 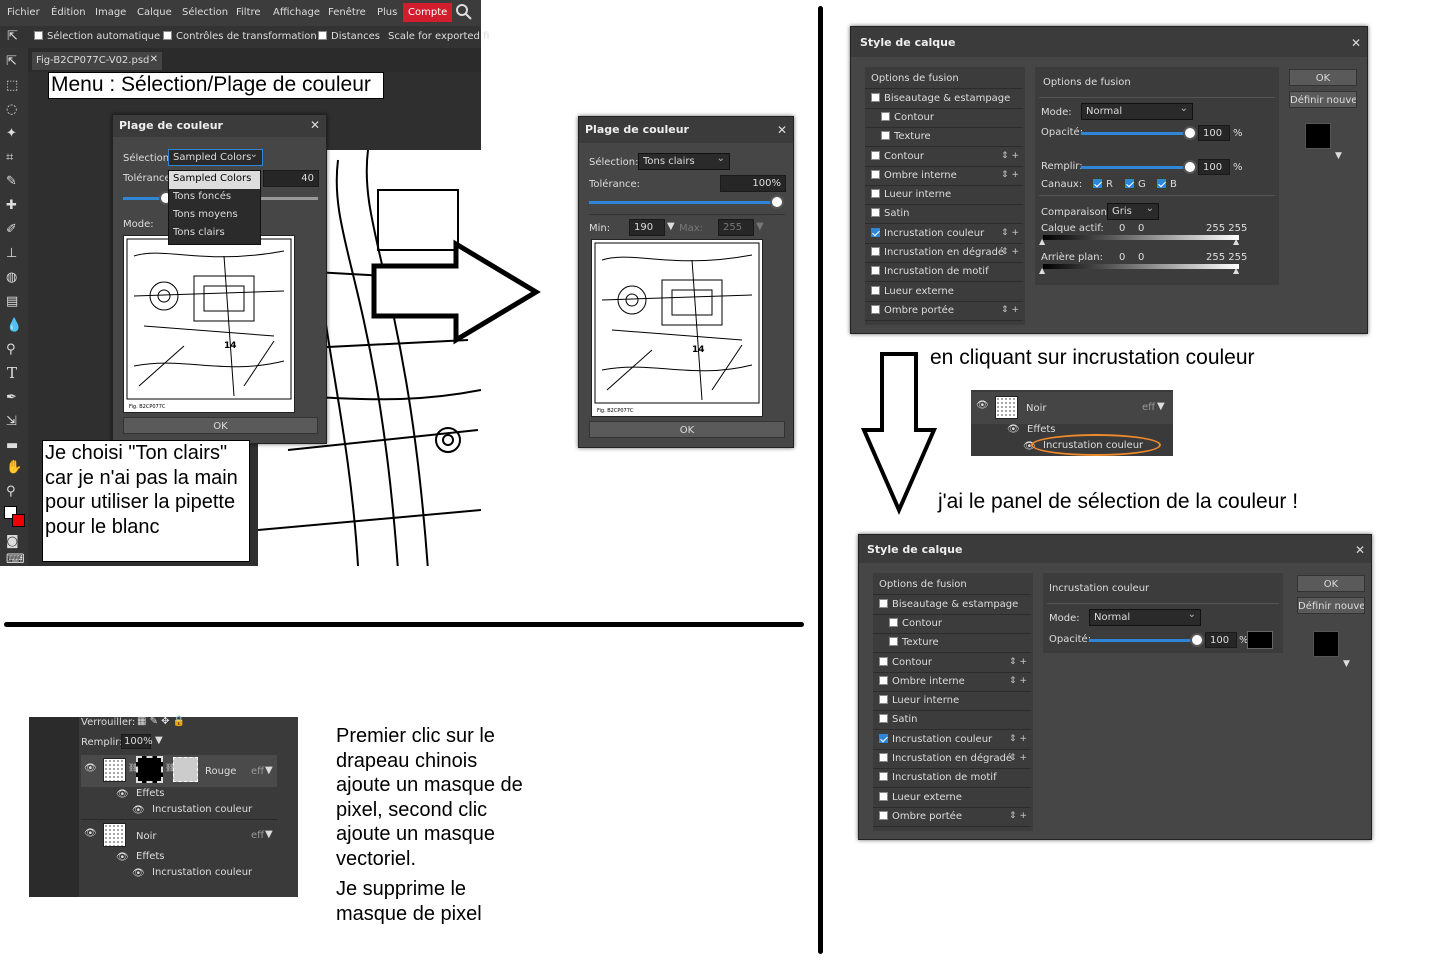 What do you see at coordinates (9, 157) in the screenshot?
I see `crop-icon: ⌗` at bounding box center [9, 157].